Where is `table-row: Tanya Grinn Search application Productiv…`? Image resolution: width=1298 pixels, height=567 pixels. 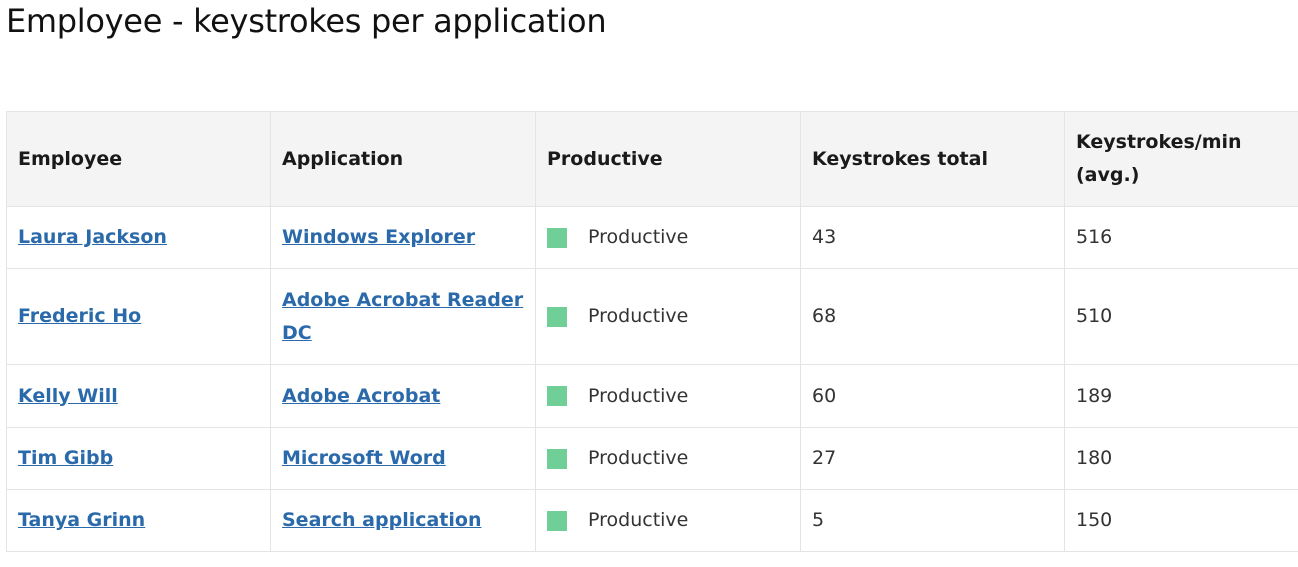
table-row: Tanya Grinn Search application Productiv… is located at coordinates (652, 520).